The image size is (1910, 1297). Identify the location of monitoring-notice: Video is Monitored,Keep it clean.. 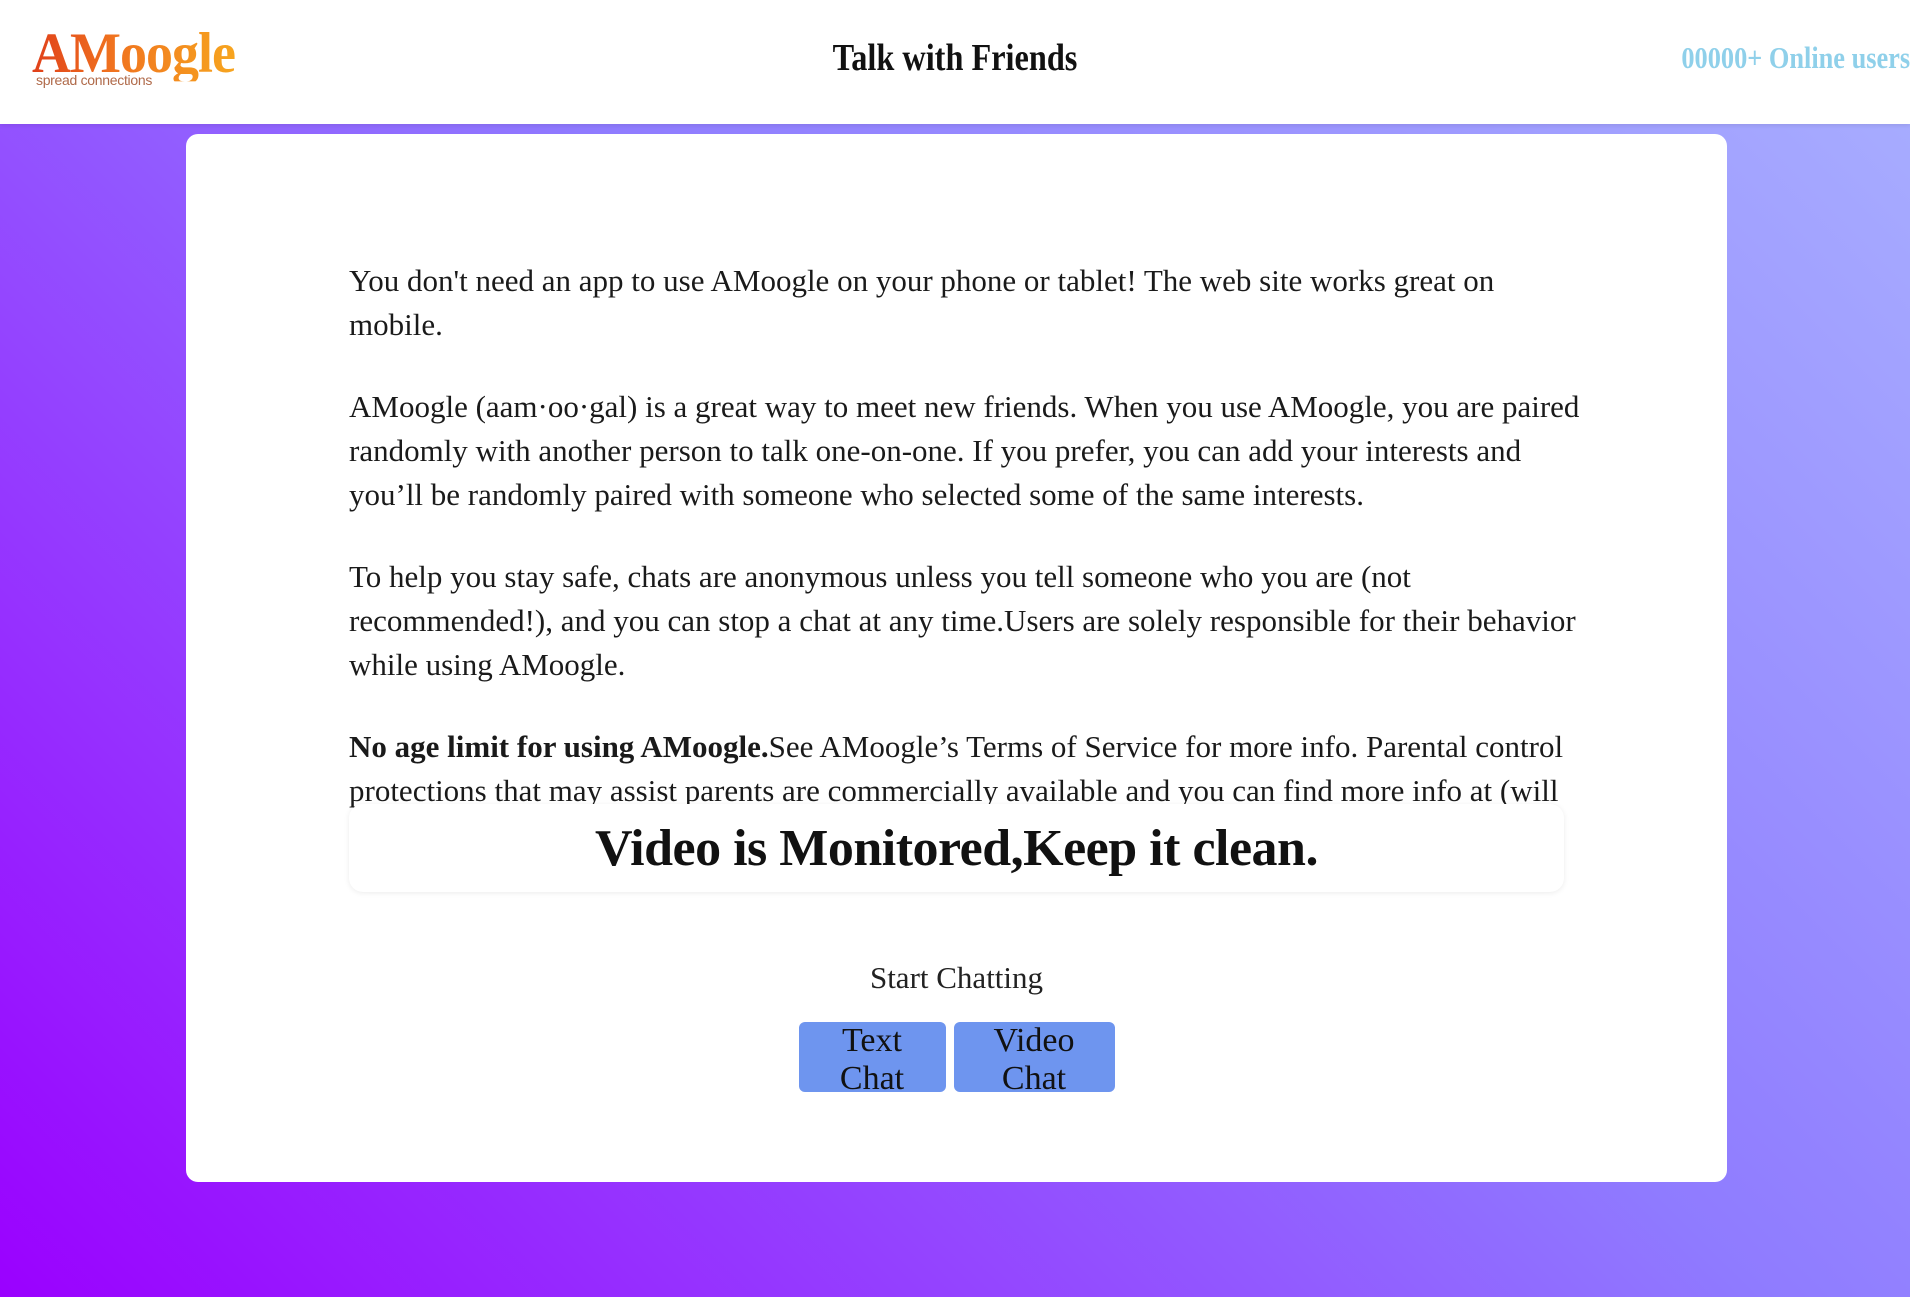
(956, 848).